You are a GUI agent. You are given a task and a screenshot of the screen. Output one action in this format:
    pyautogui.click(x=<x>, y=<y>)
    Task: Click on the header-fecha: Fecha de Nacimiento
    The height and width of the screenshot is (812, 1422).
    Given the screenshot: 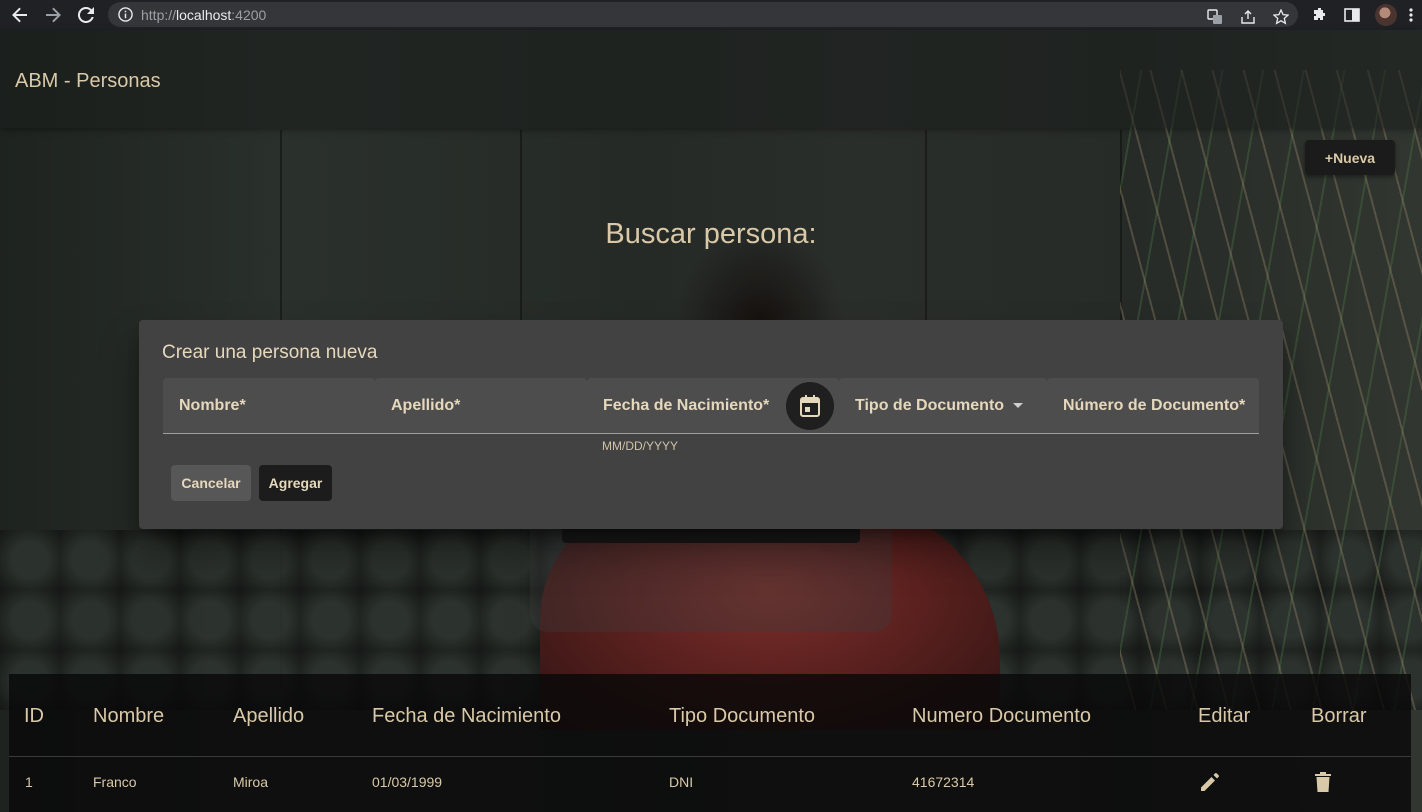 What is the action you would take?
    pyautogui.click(x=466, y=716)
    